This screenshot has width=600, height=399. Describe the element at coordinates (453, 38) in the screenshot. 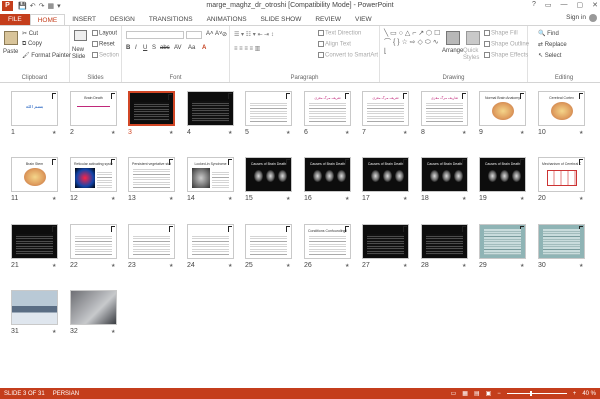

I see `arrange-icon` at that location.